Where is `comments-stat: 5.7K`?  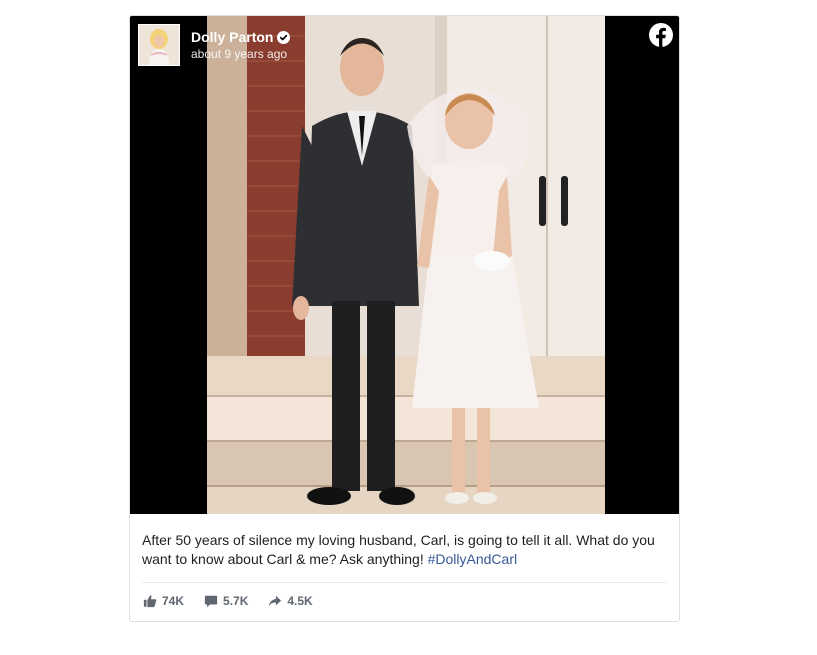
comments-stat: 5.7K is located at coordinates (226, 601).